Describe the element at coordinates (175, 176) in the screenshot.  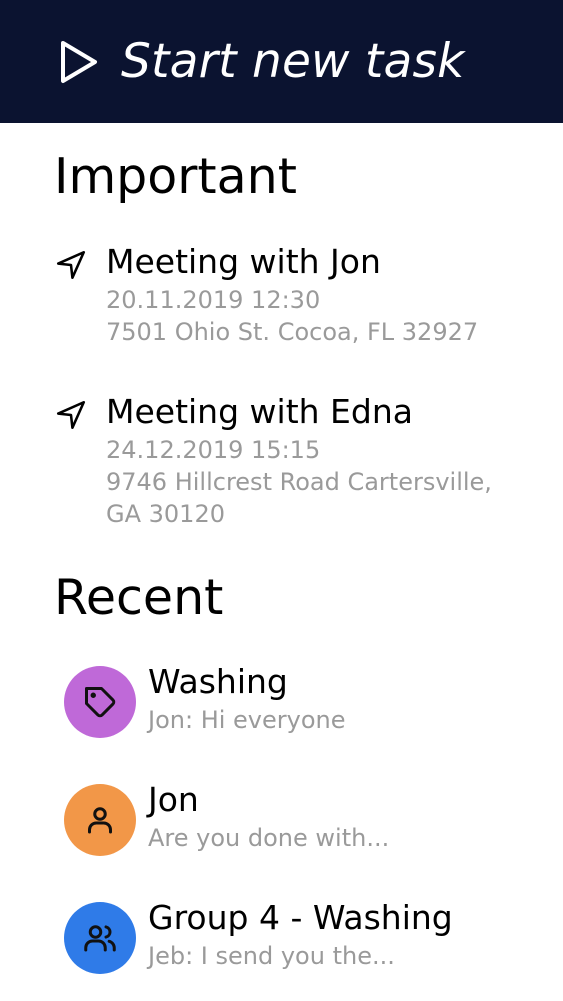
I see `important-heading: Important` at that location.